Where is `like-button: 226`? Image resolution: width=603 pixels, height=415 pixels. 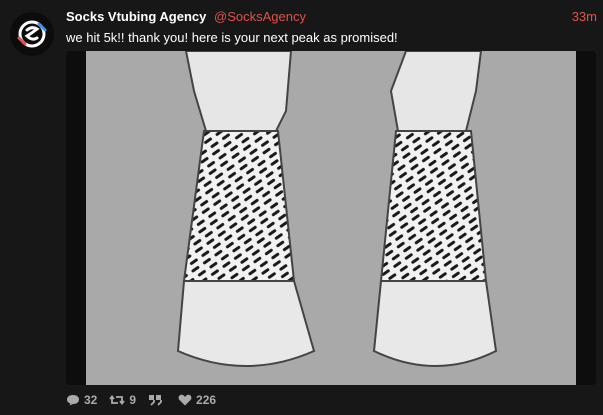 like-button: 226 is located at coordinates (197, 400).